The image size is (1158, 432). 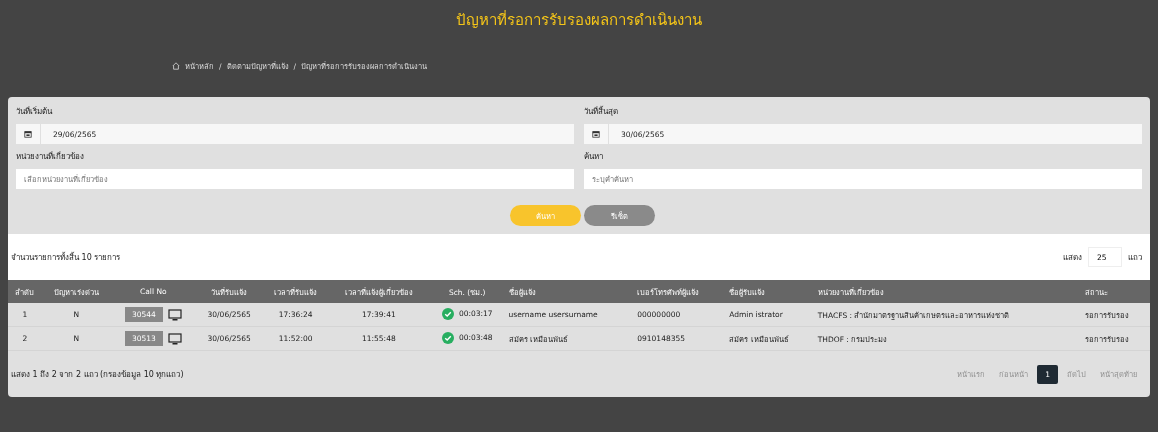 What do you see at coordinates (1072, 257) in the screenshot?
I see `page-size-label: แสดง` at bounding box center [1072, 257].